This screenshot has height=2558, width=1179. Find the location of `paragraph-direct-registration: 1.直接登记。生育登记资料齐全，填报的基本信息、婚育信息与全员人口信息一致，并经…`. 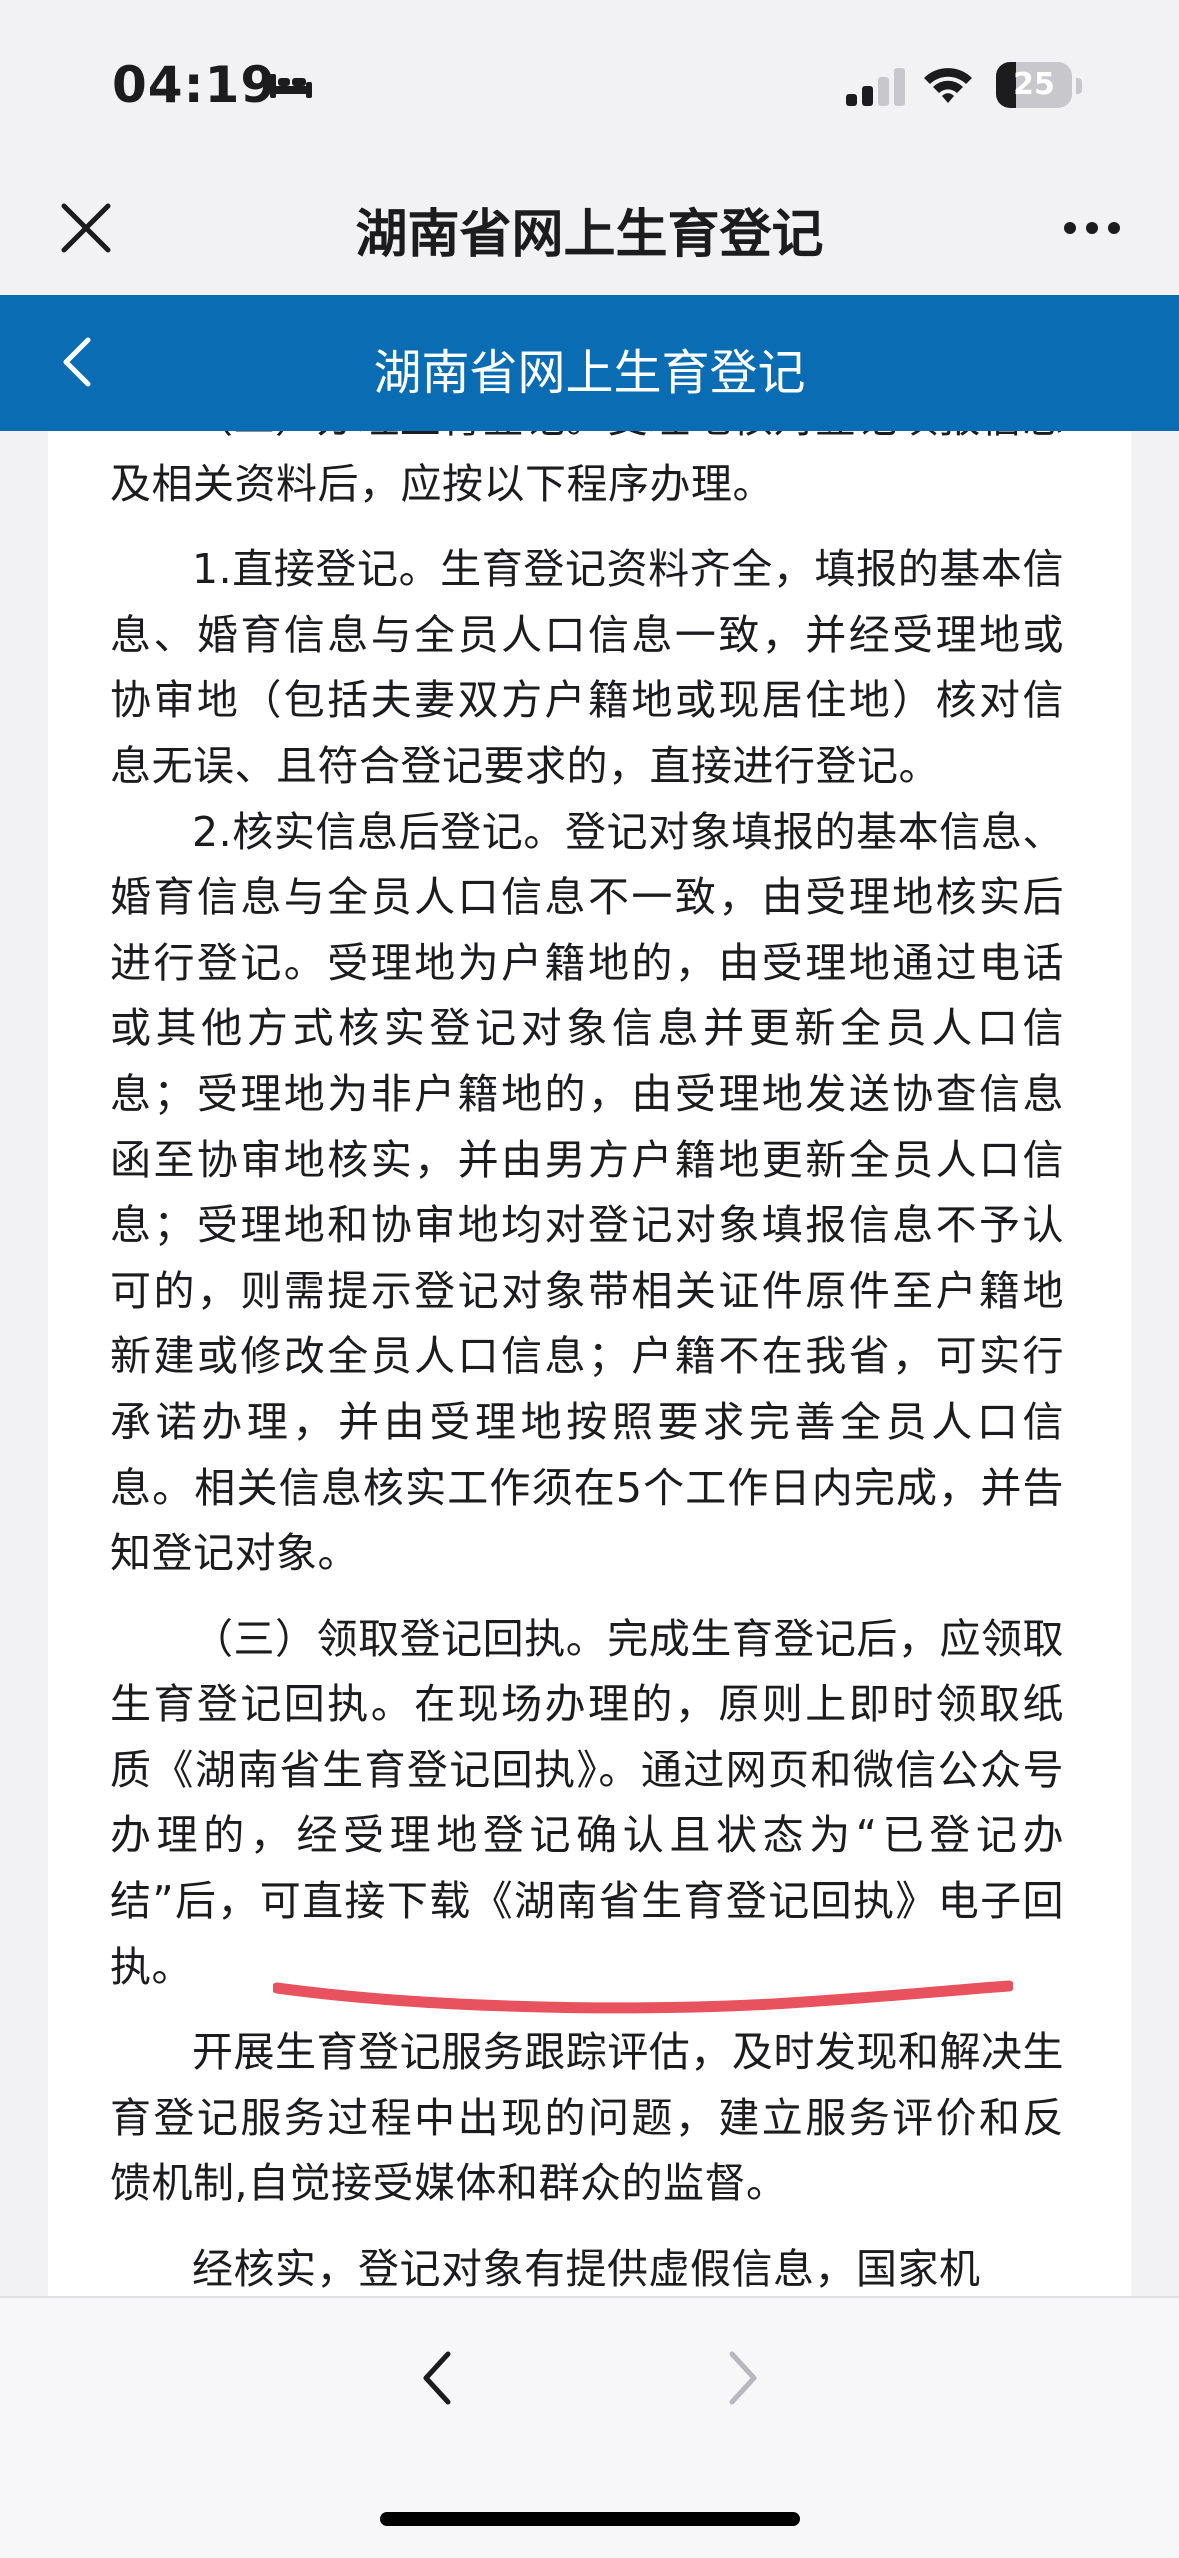

paragraph-direct-registration: 1.直接登记。生育登记资料齐全，填报的基本信息、婚育信息与全员人口信息一致，并经… is located at coordinates (587, 667).